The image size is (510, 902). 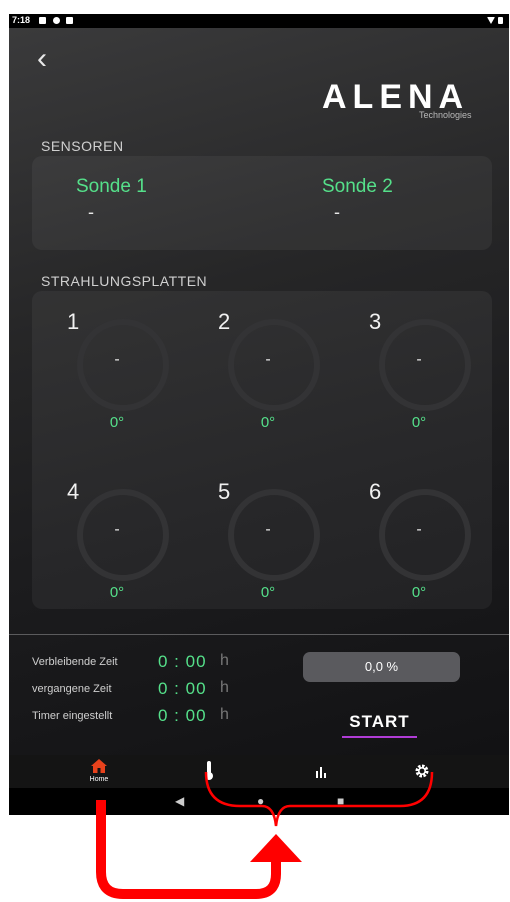 What do you see at coordinates (276, 848) in the screenshot?
I see `annotation-arrow-head` at bounding box center [276, 848].